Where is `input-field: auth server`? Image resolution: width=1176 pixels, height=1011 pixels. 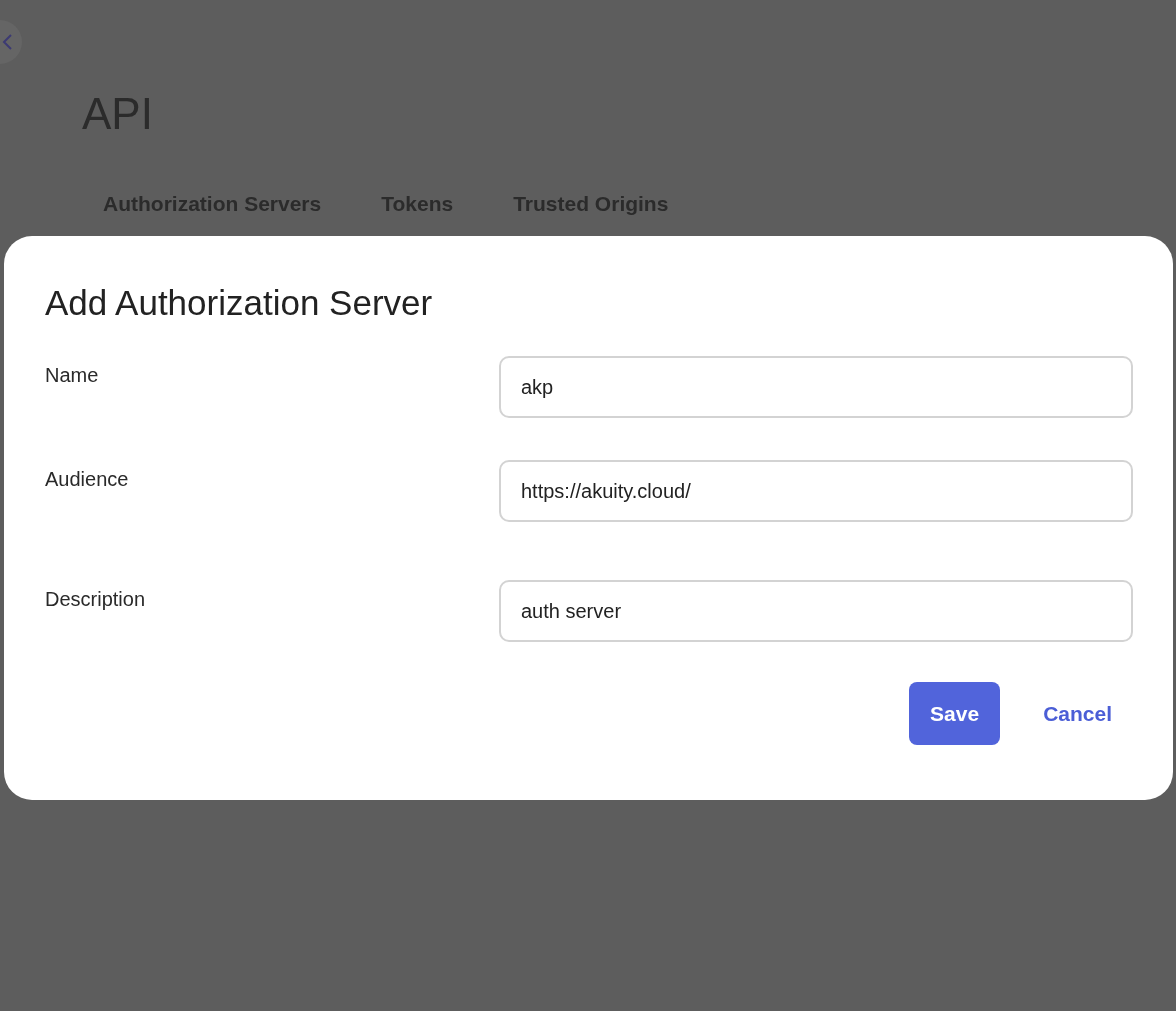
input-field: auth server is located at coordinates (816, 611).